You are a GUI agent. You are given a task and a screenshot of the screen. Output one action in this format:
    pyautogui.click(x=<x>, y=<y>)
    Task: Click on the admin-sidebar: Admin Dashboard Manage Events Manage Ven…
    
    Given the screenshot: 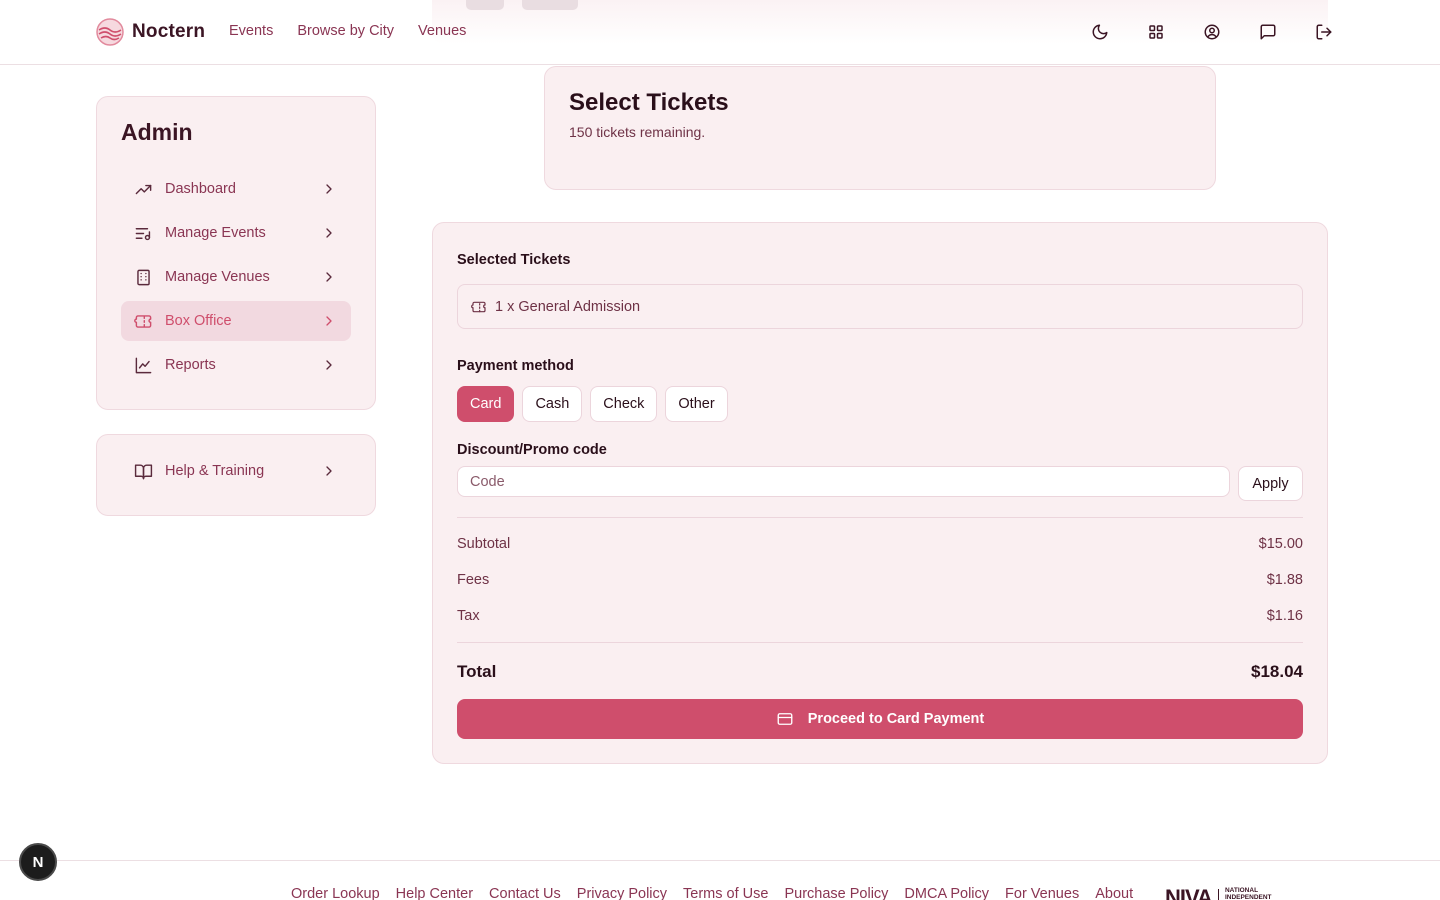 What is the action you would take?
    pyautogui.click(x=236, y=253)
    